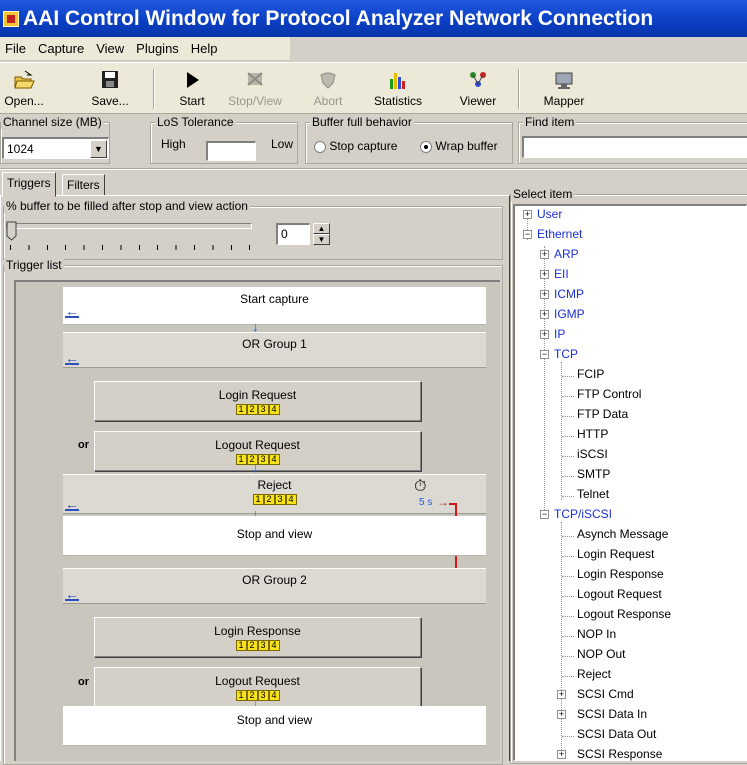 The height and width of the screenshot is (765, 747). What do you see at coordinates (592, 434) in the screenshot?
I see `tree-item-http: HTTP` at bounding box center [592, 434].